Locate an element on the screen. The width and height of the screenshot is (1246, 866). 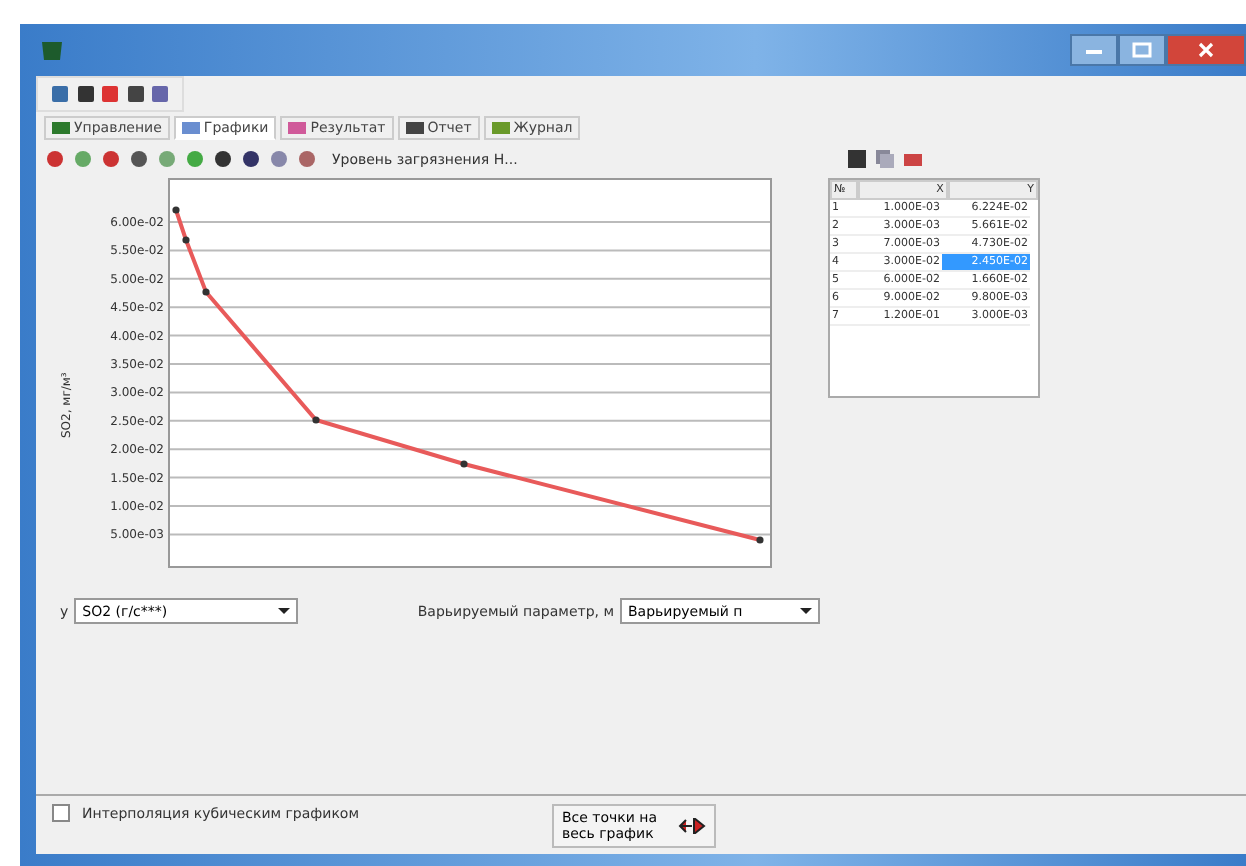
arrow-icon is located at coordinates (692, 826).